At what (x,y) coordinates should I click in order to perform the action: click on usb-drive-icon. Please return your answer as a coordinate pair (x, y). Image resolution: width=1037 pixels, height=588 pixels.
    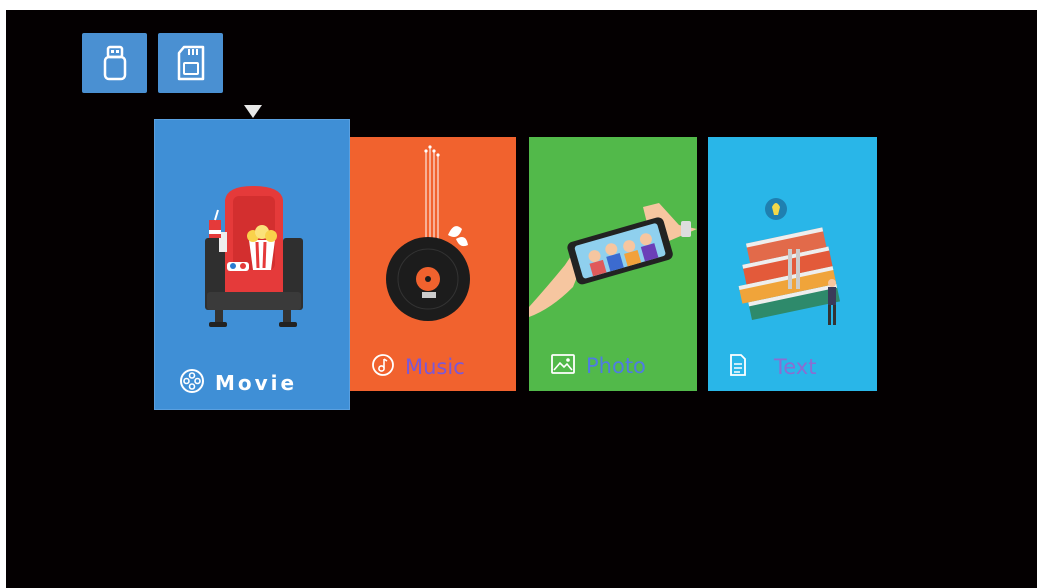
    Looking at the image, I should click on (115, 63).